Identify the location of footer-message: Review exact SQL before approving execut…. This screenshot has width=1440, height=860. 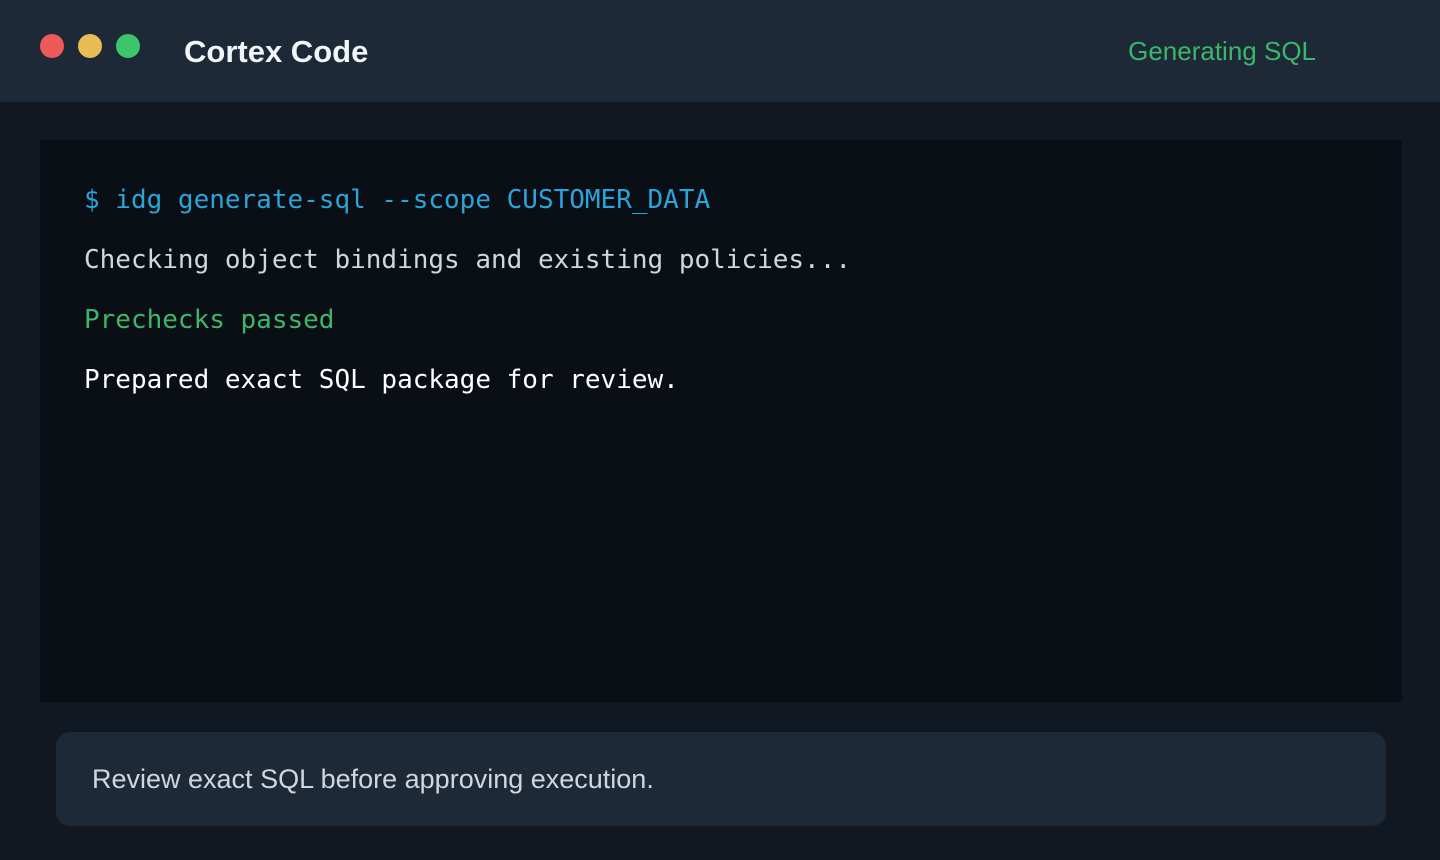
(373, 779).